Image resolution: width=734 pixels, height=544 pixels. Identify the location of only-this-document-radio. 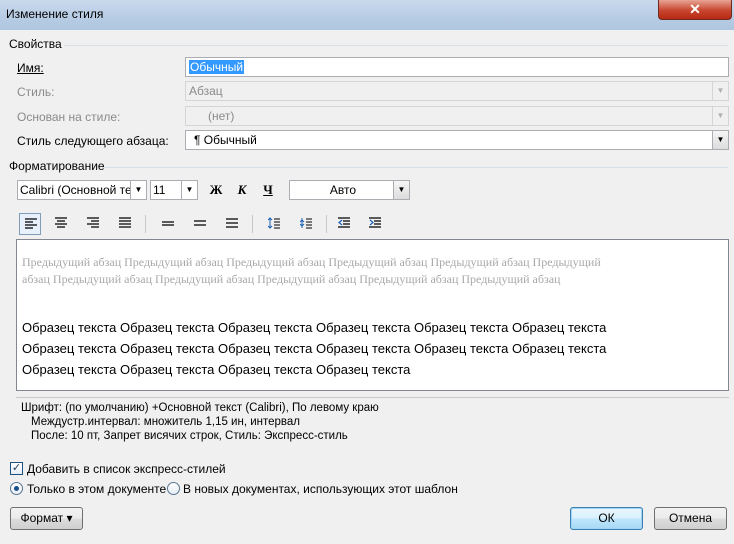
(16, 488).